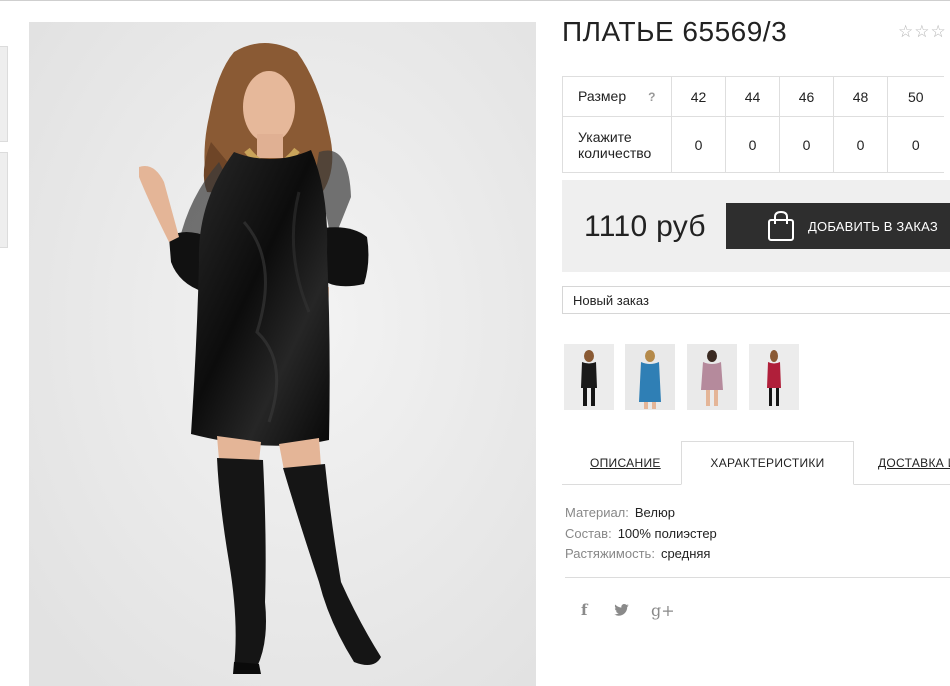  Describe the element at coordinates (860, 96) in the screenshot. I see `size-48: 48` at that location.